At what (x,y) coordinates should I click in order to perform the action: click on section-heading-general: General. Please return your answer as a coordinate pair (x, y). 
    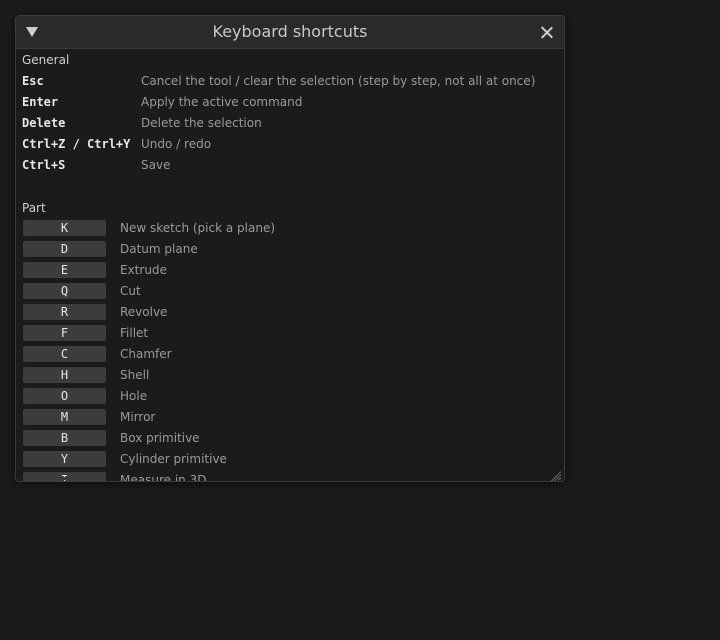
    Looking at the image, I should click on (46, 60).